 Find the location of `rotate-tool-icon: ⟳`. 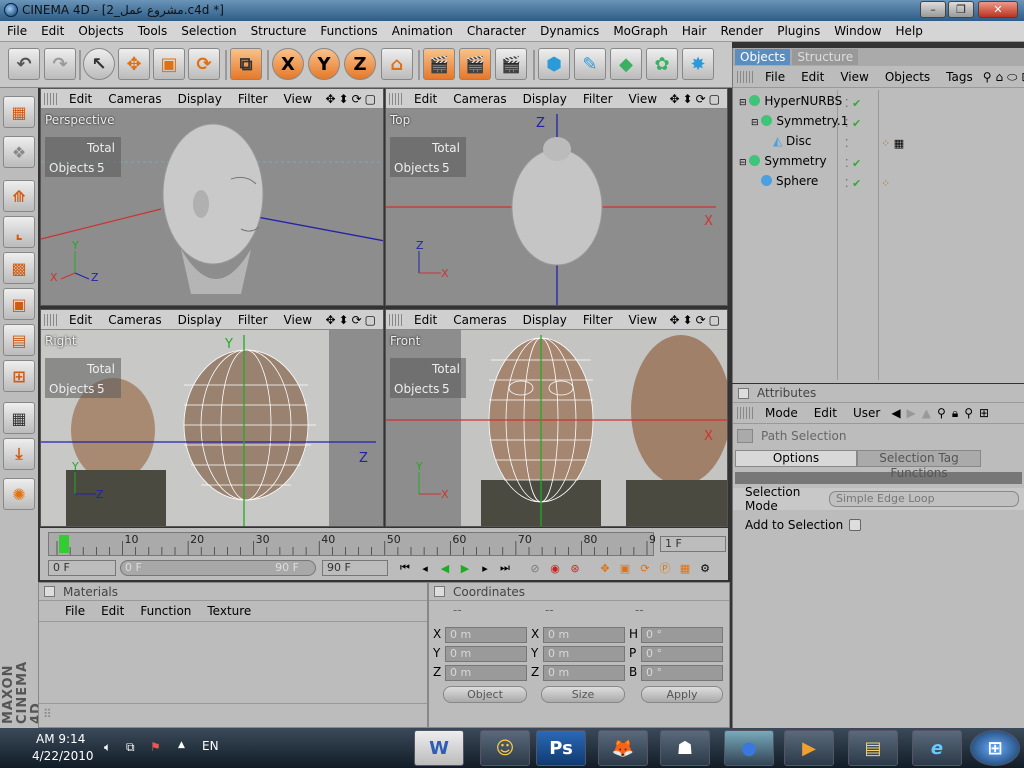

rotate-tool-icon: ⟳ is located at coordinates (204, 64).